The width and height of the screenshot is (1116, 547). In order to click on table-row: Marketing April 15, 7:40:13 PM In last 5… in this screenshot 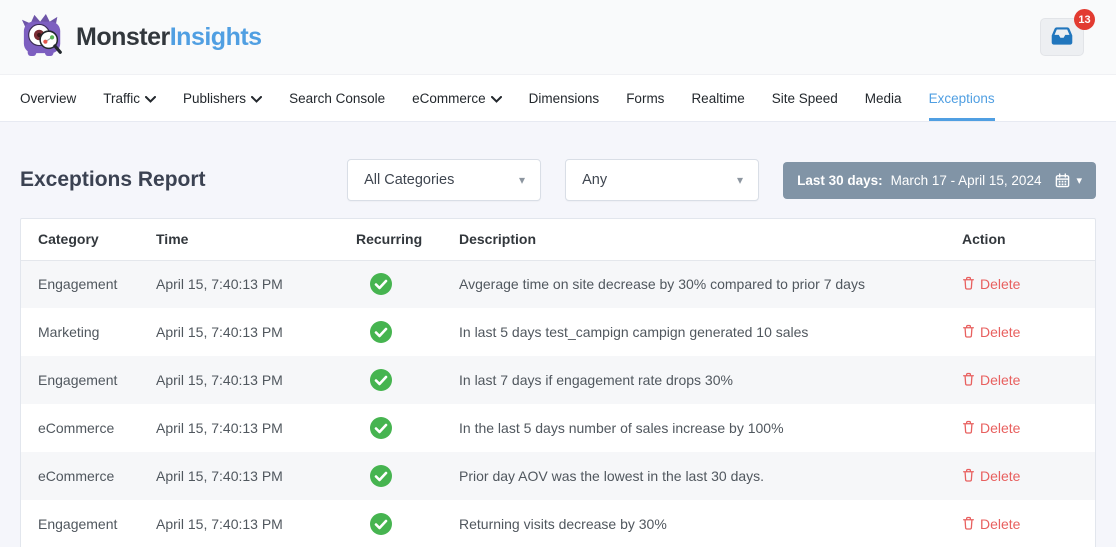, I will do `click(558, 332)`.